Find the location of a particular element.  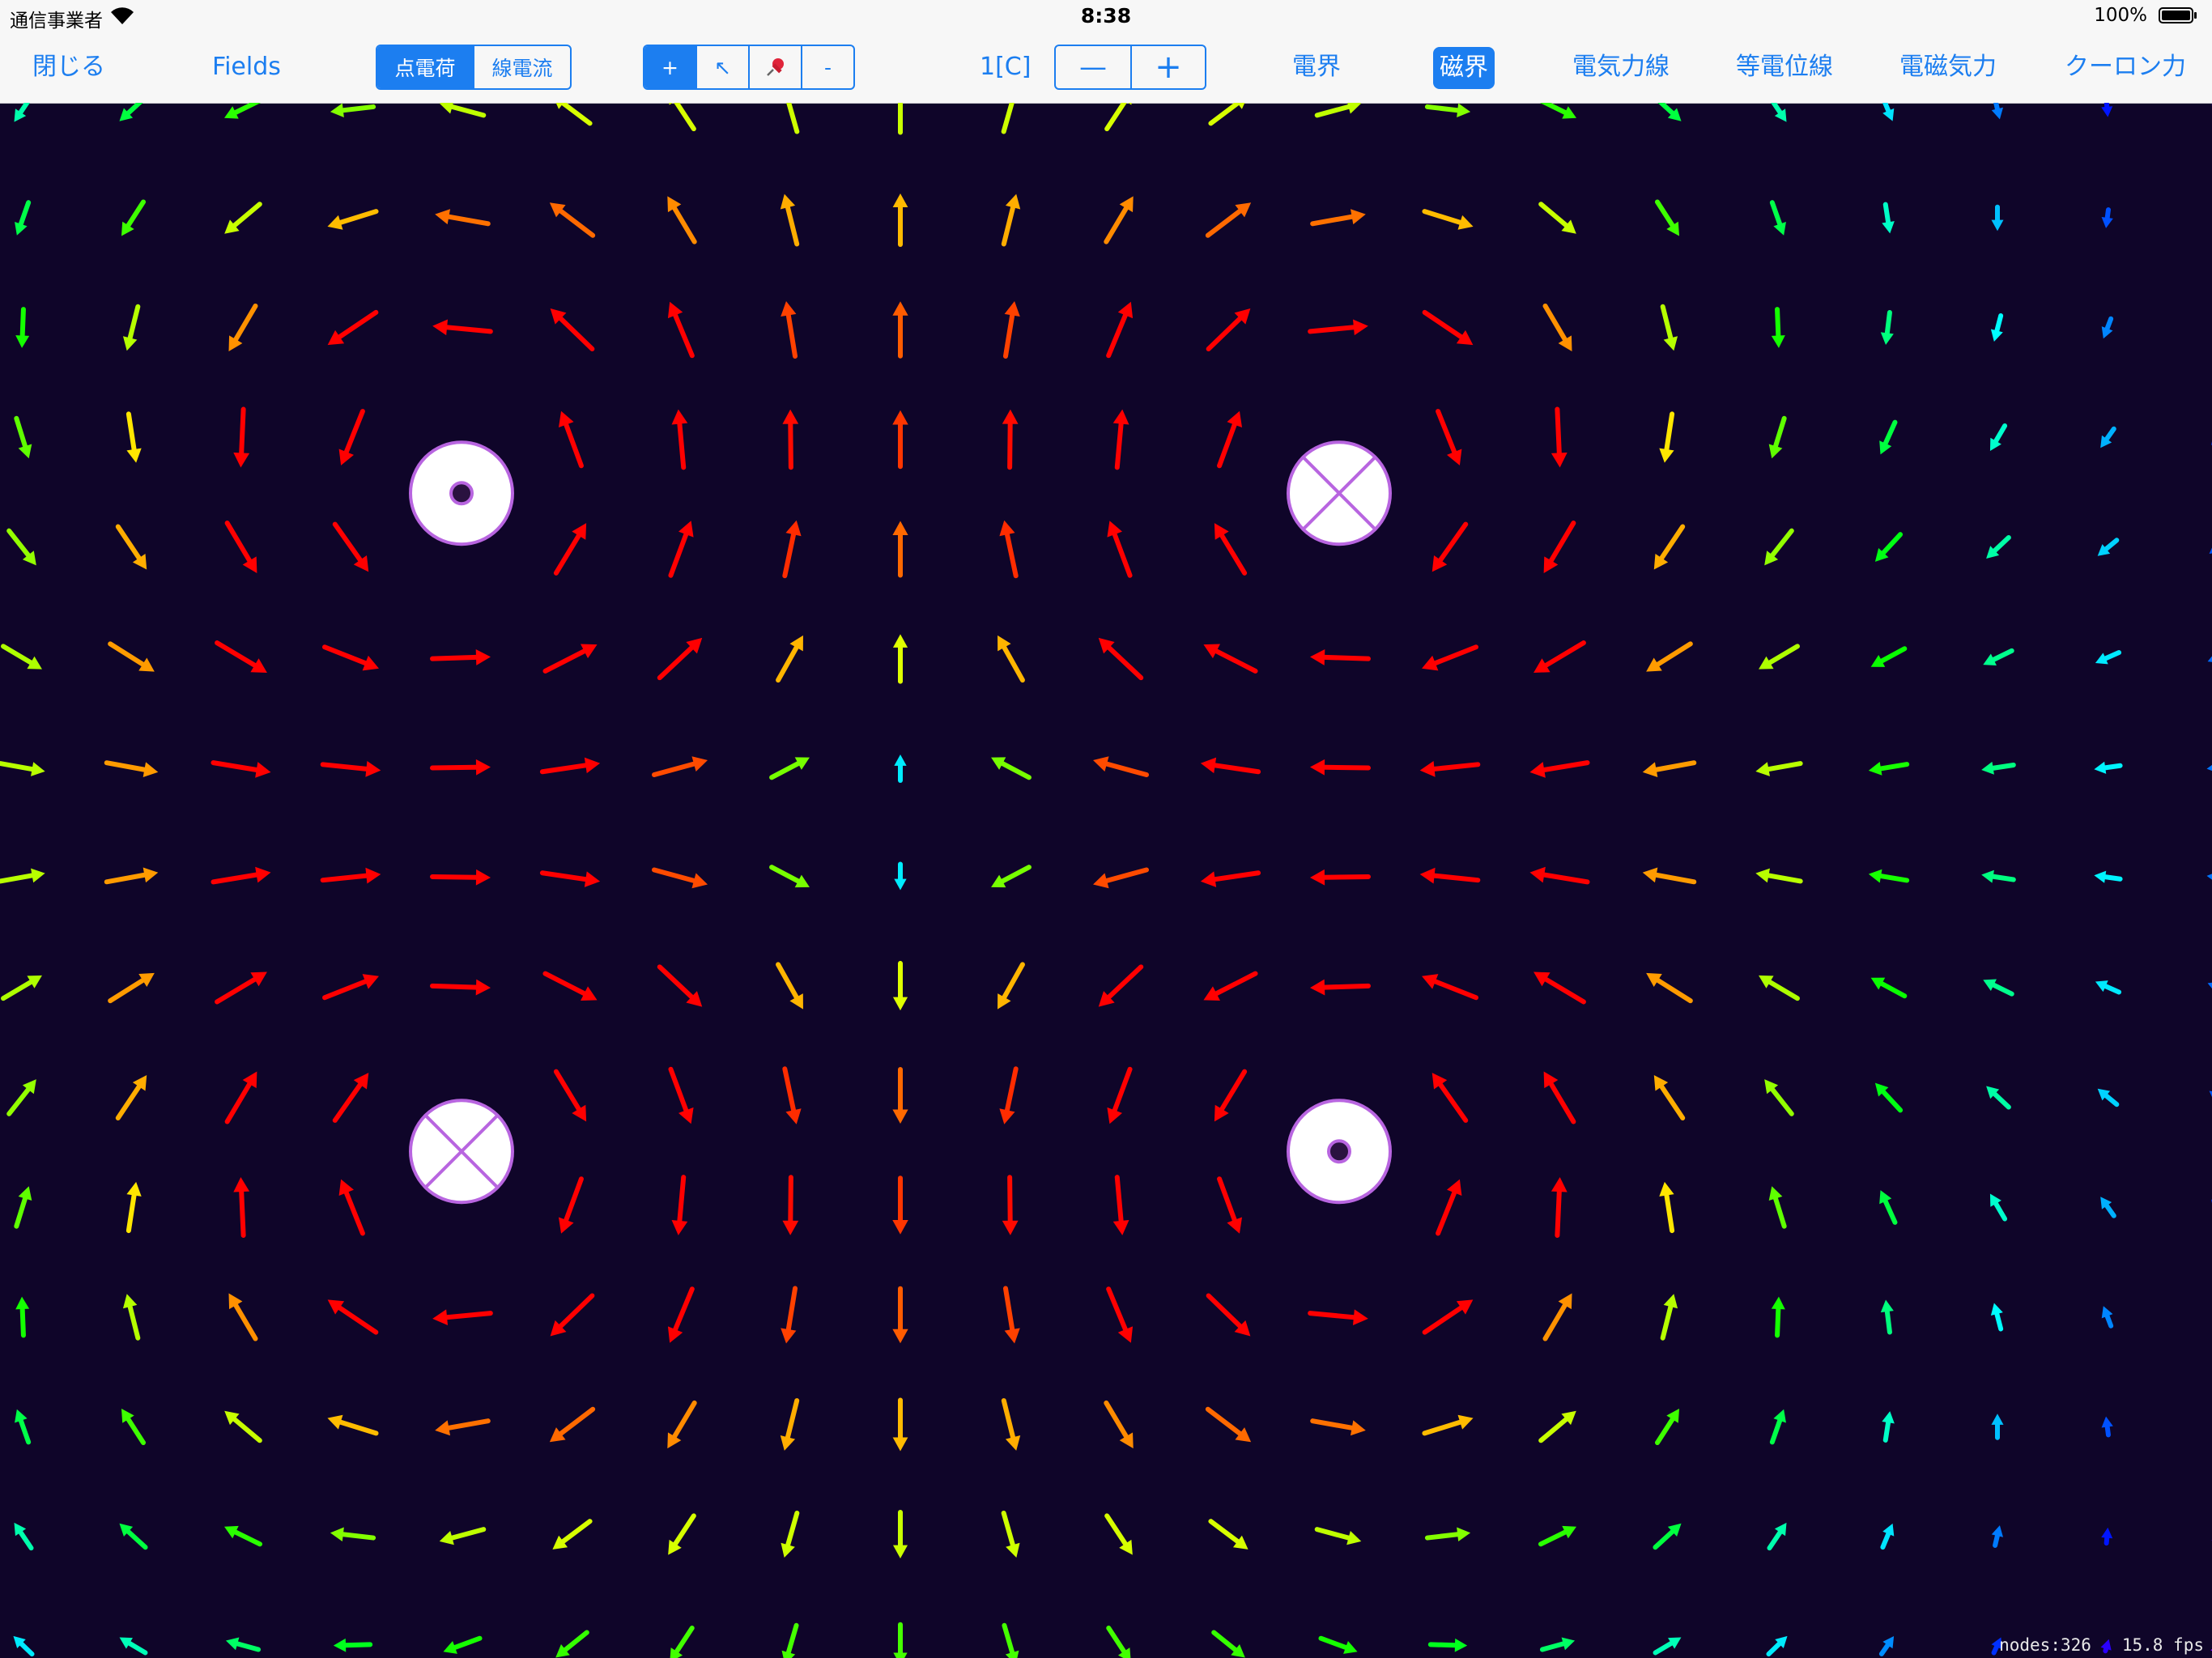

segment-line-current: 線電流 is located at coordinates (522, 67).